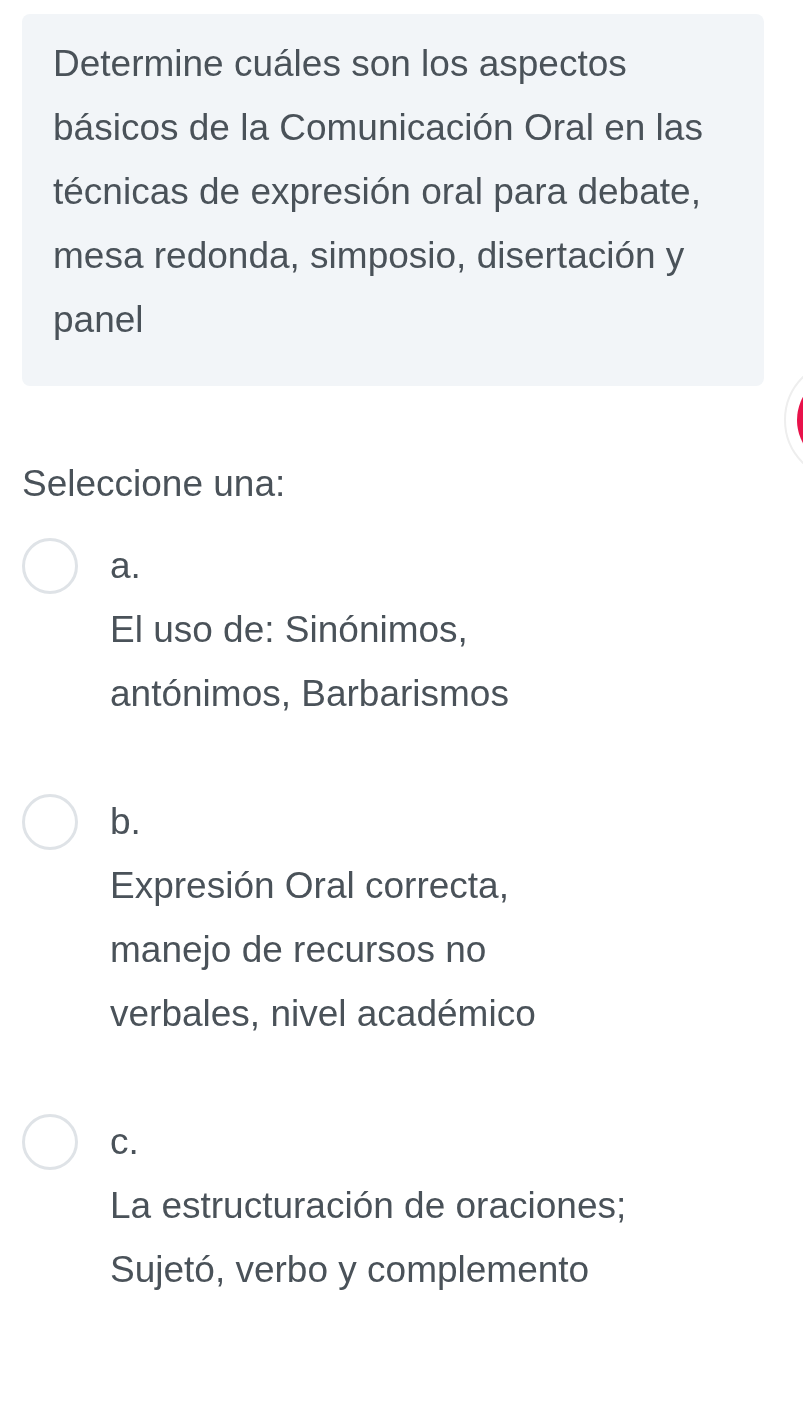  I want to click on option-text: El uso de: Sinónimos, antónimos, Barbarismos, so click(310, 662).